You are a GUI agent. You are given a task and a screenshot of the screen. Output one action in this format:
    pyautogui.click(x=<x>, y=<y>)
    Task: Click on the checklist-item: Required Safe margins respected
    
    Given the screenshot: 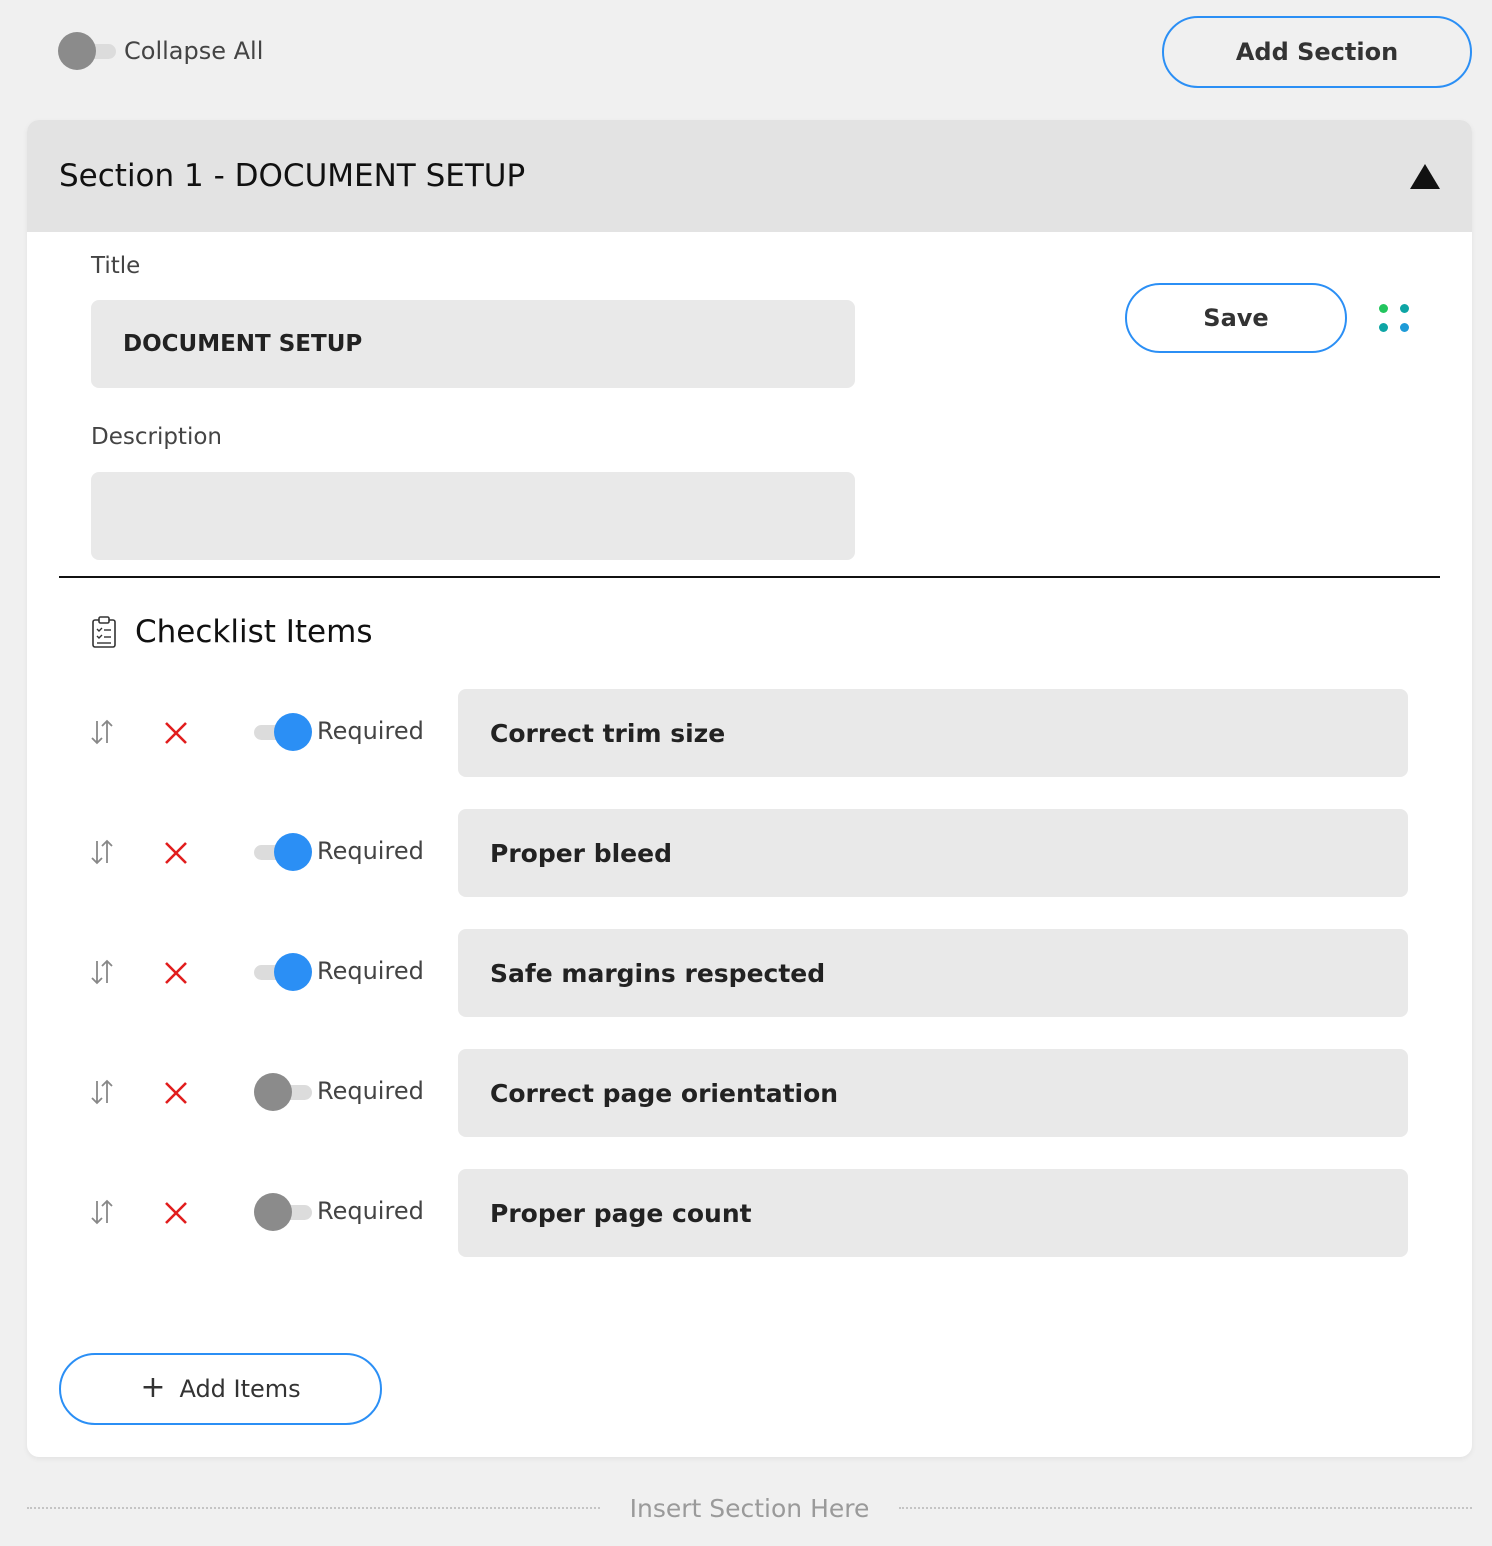 What is the action you would take?
    pyautogui.click(x=747, y=973)
    